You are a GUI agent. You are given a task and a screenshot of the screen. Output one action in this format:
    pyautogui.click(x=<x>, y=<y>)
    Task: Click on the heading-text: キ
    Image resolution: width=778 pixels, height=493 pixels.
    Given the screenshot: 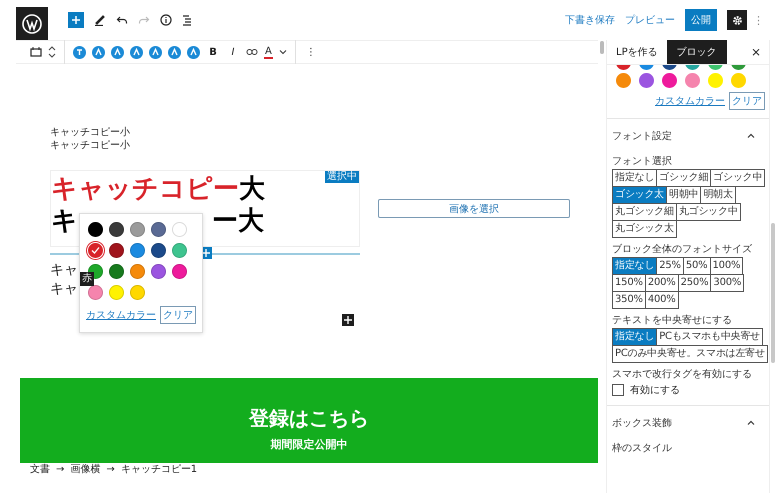 What is the action you would take?
    pyautogui.click(x=64, y=221)
    